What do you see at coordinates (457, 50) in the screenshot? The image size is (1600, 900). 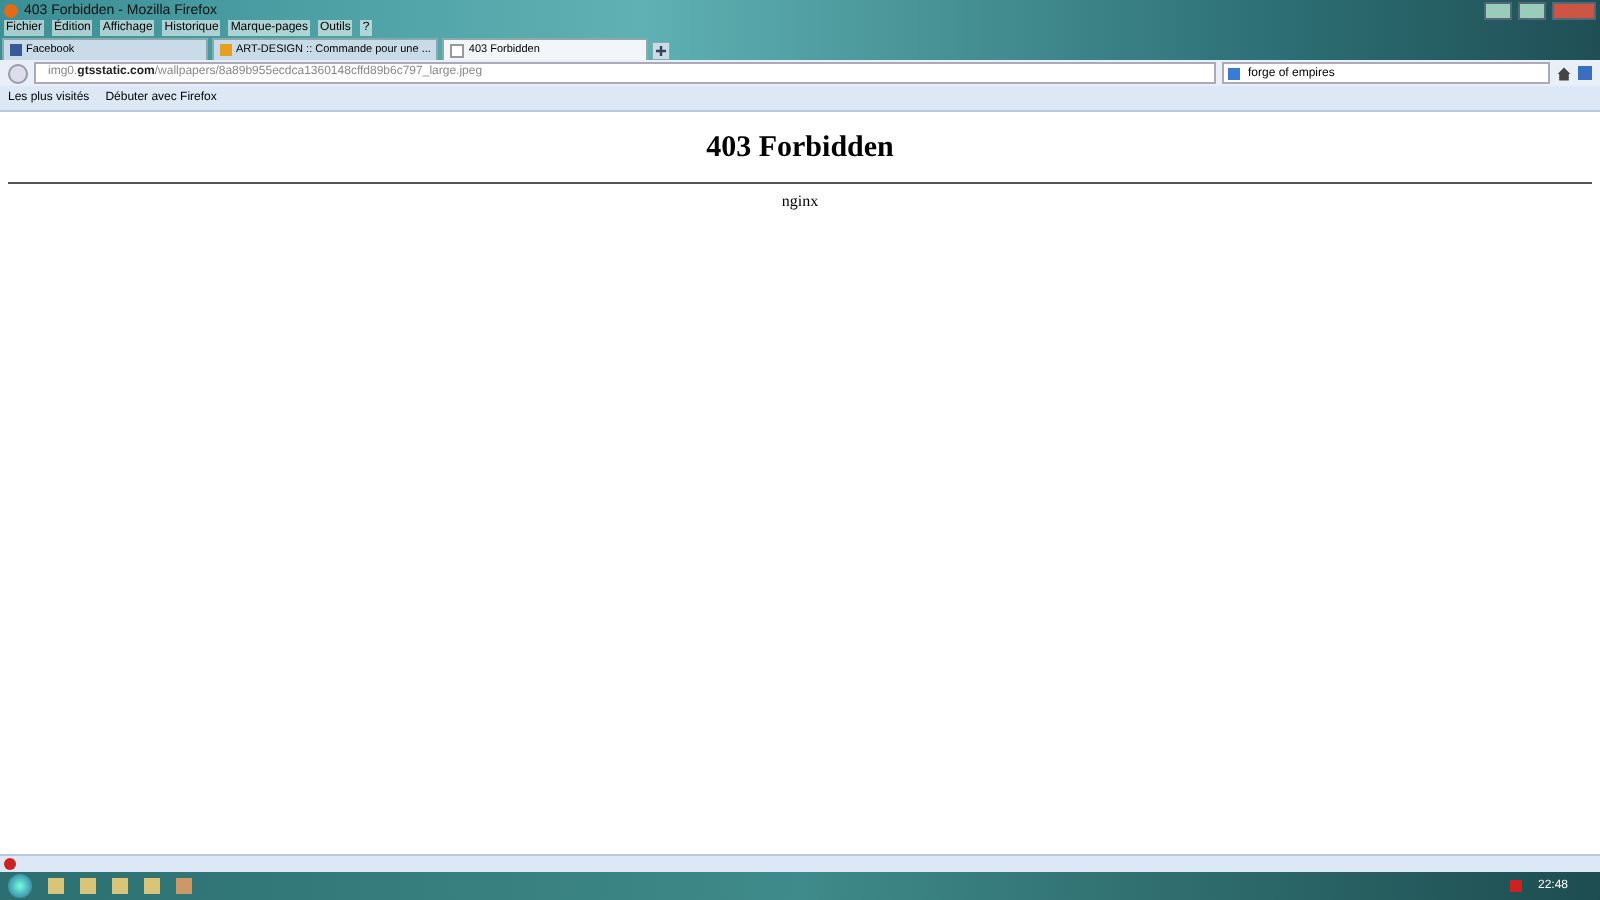 I see `blank-page-icon` at bounding box center [457, 50].